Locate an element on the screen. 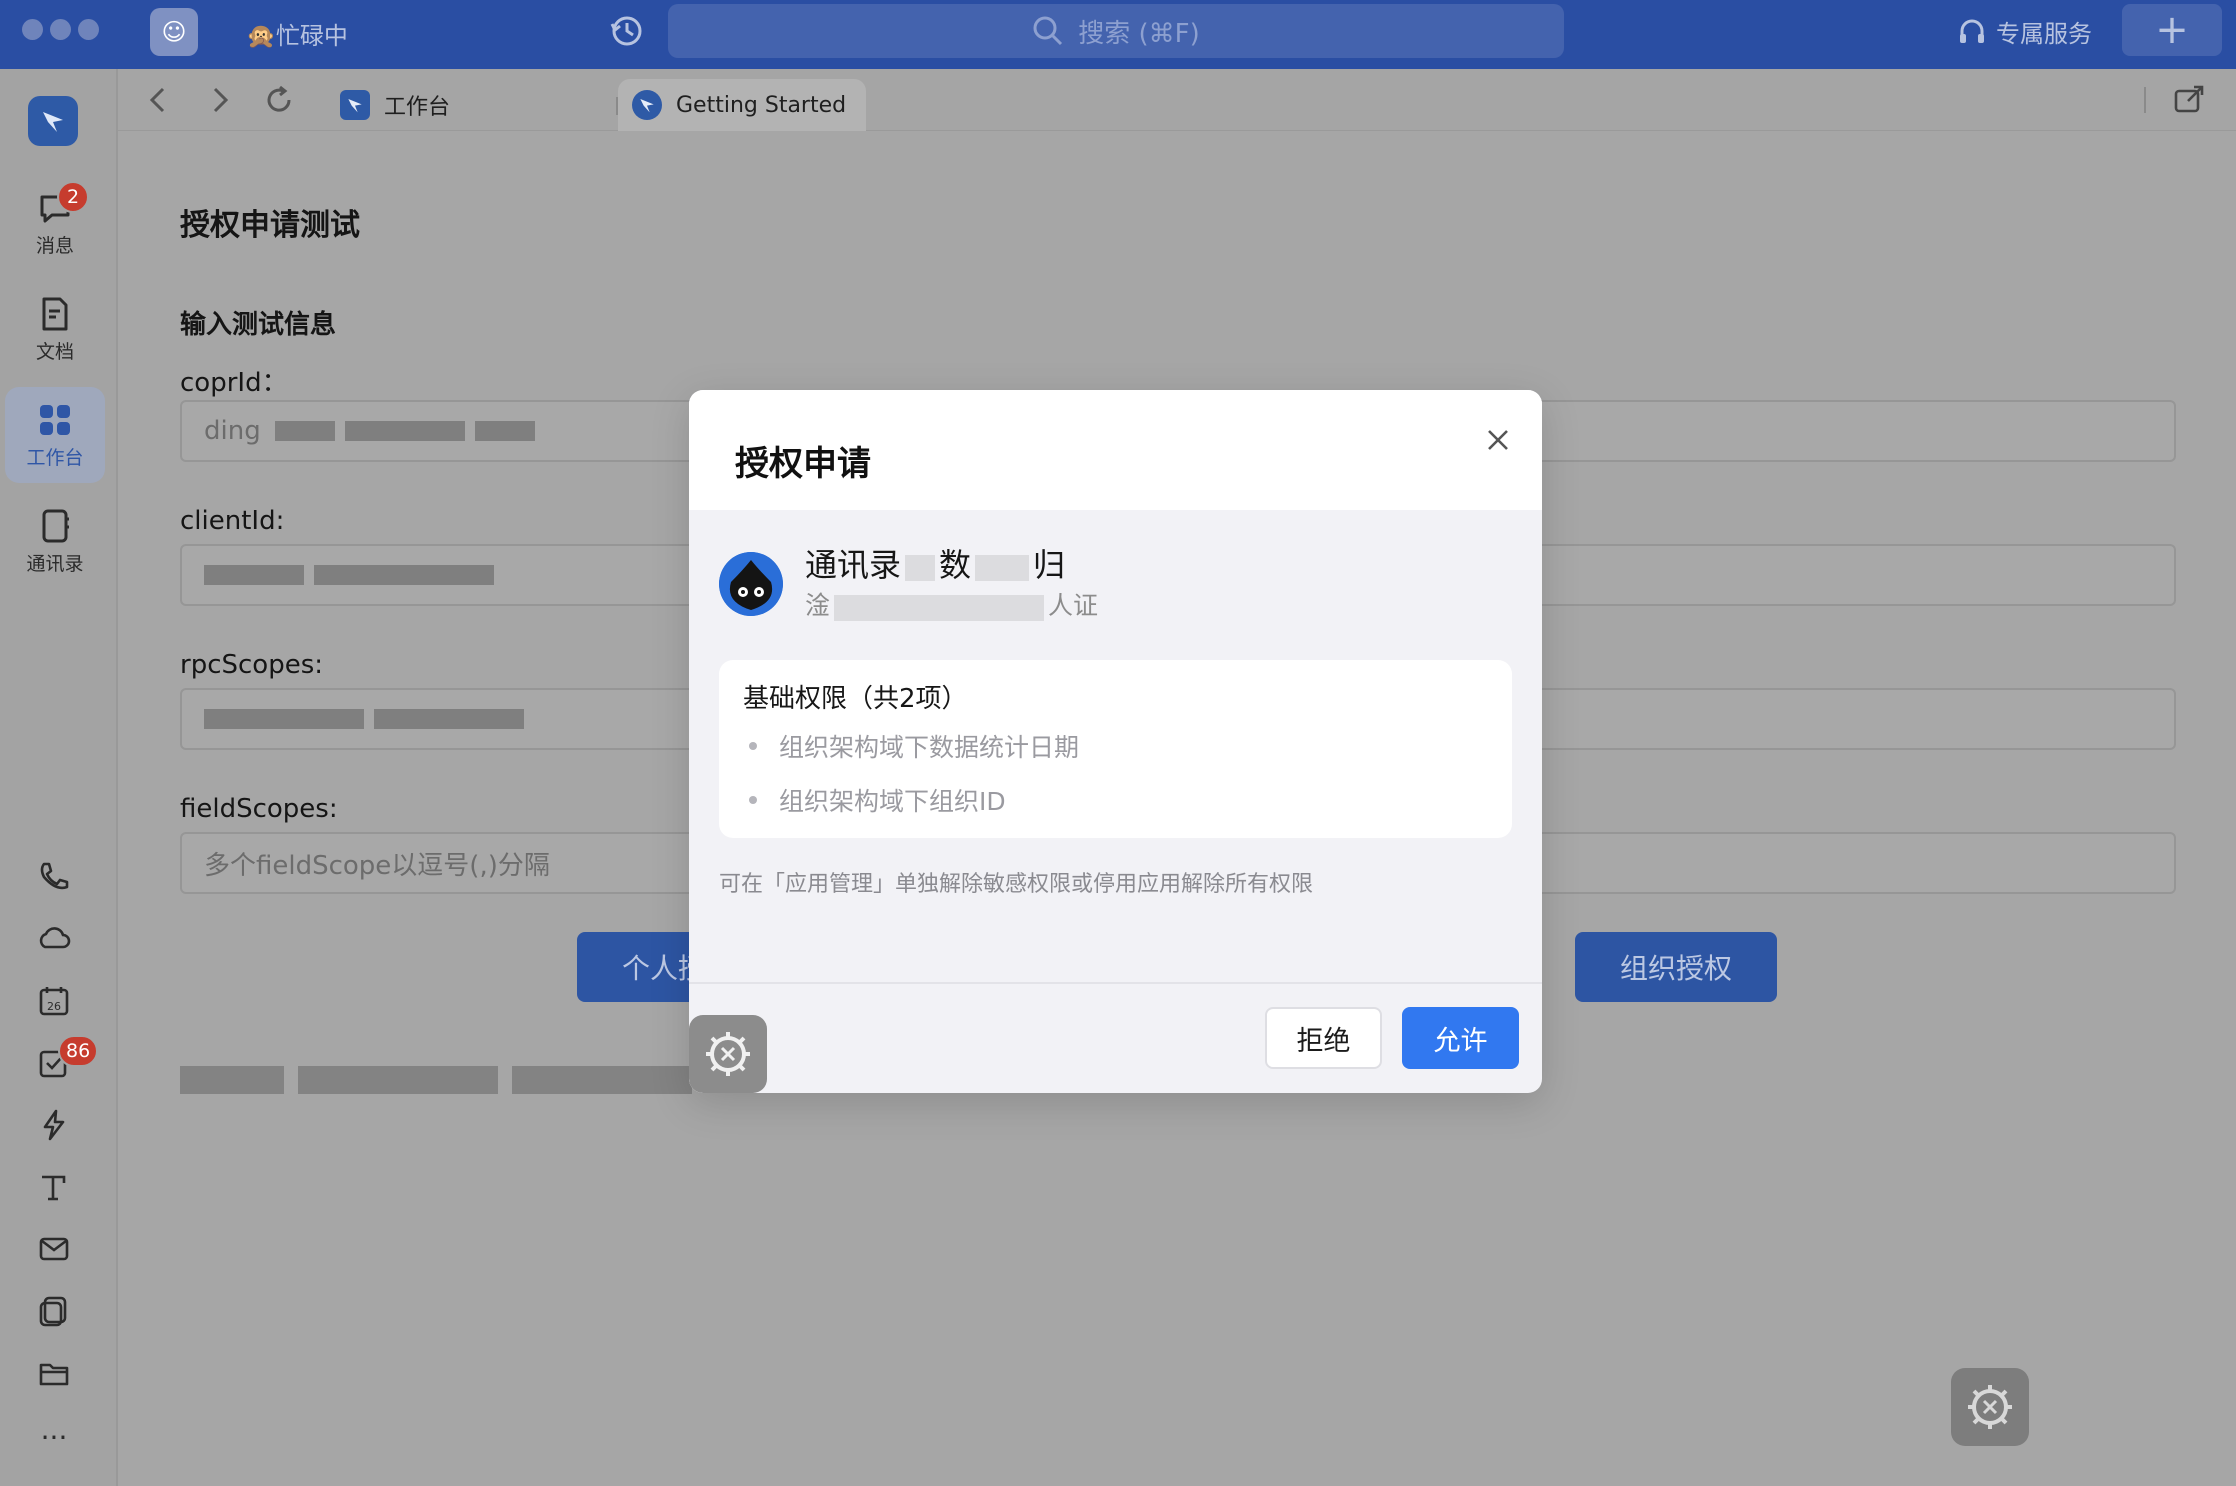  phone-icon is located at coordinates (54, 877).